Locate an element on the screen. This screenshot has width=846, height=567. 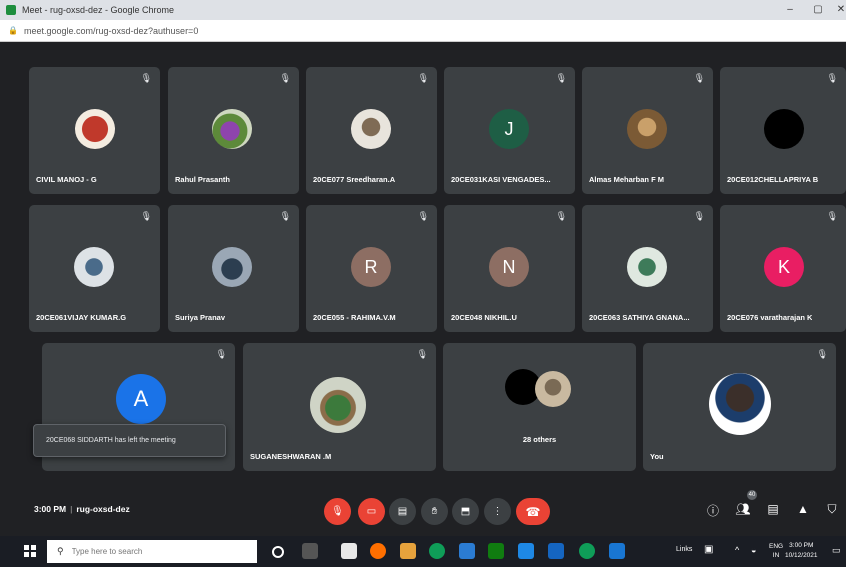
people-button: 👥︎ is located at coordinates (743, 509).